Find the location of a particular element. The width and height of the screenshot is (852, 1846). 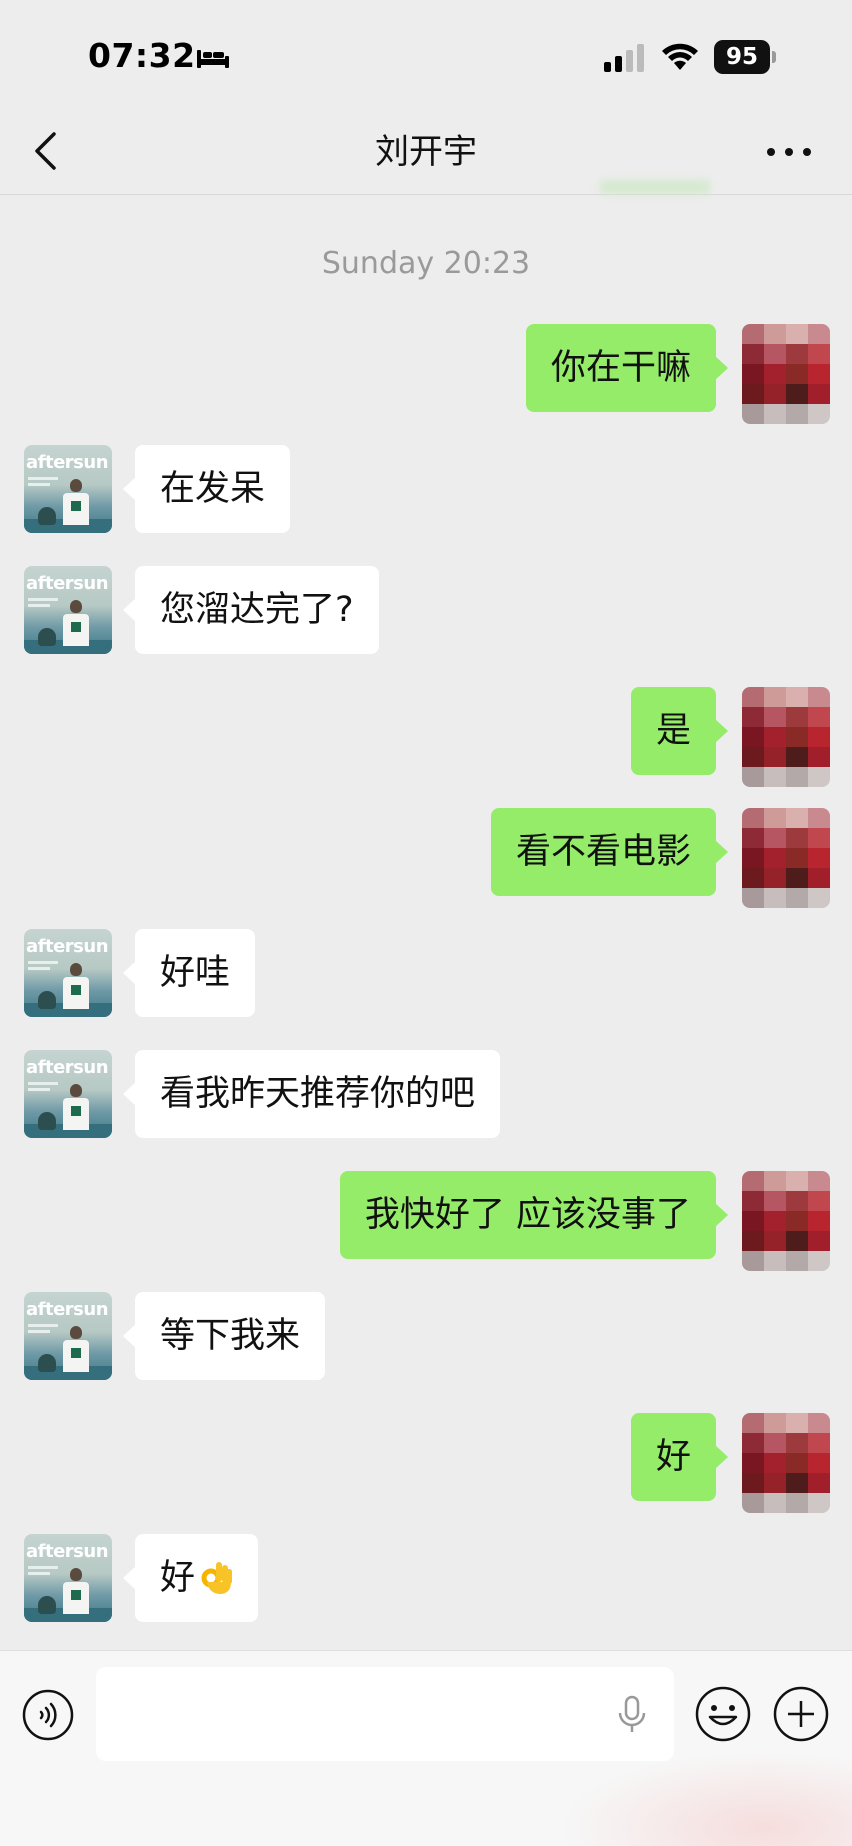

battery-level: 95 is located at coordinates (741, 57).